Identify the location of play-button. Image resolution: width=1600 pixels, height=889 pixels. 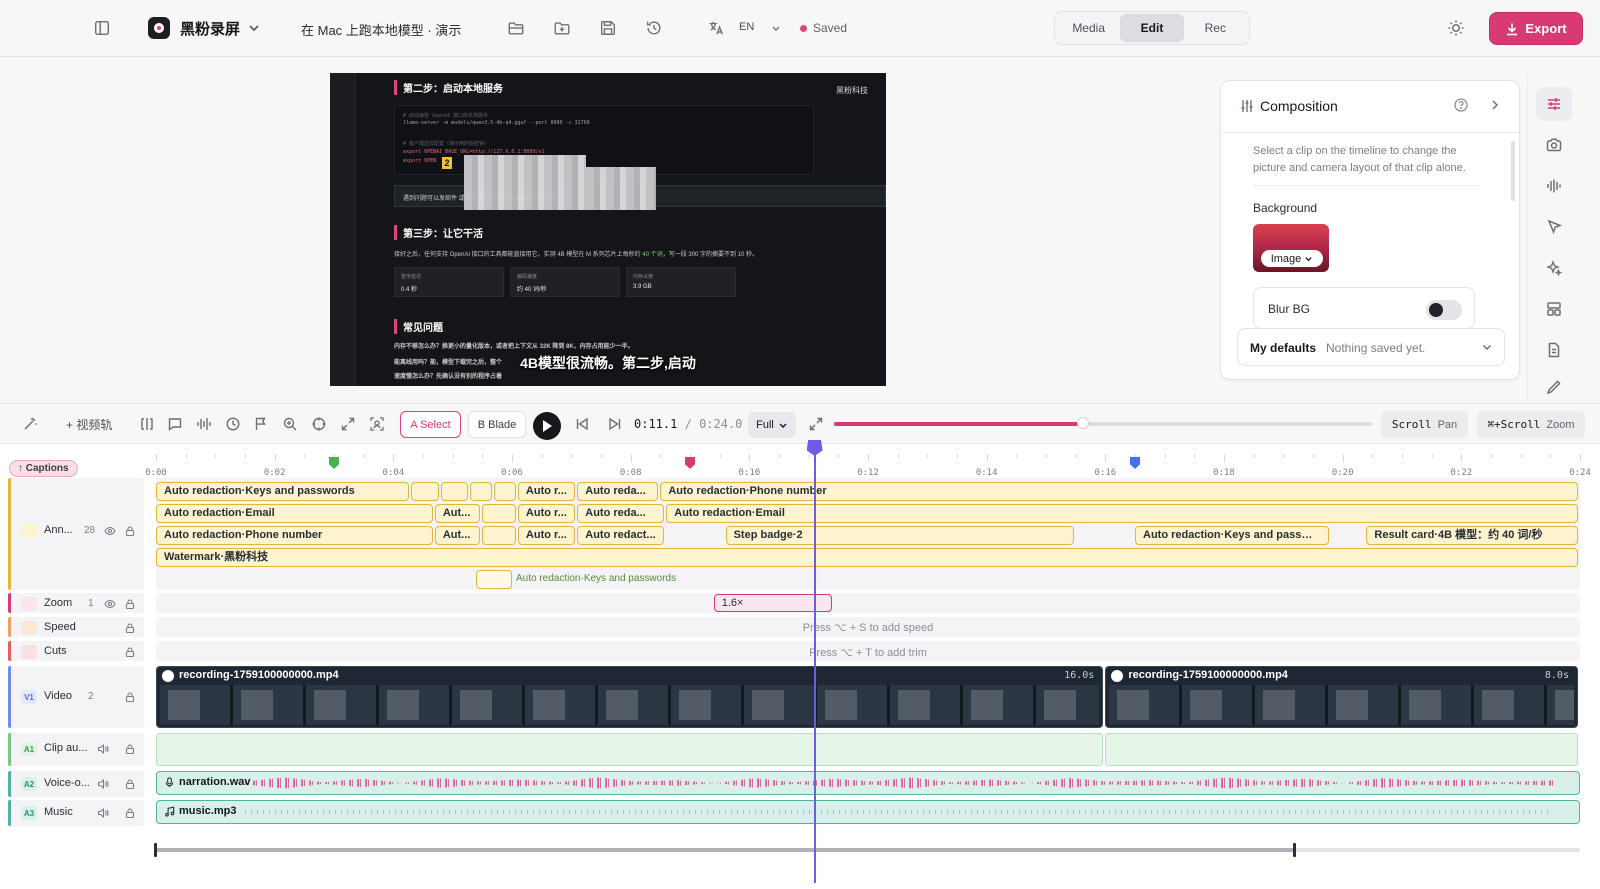
(547, 426).